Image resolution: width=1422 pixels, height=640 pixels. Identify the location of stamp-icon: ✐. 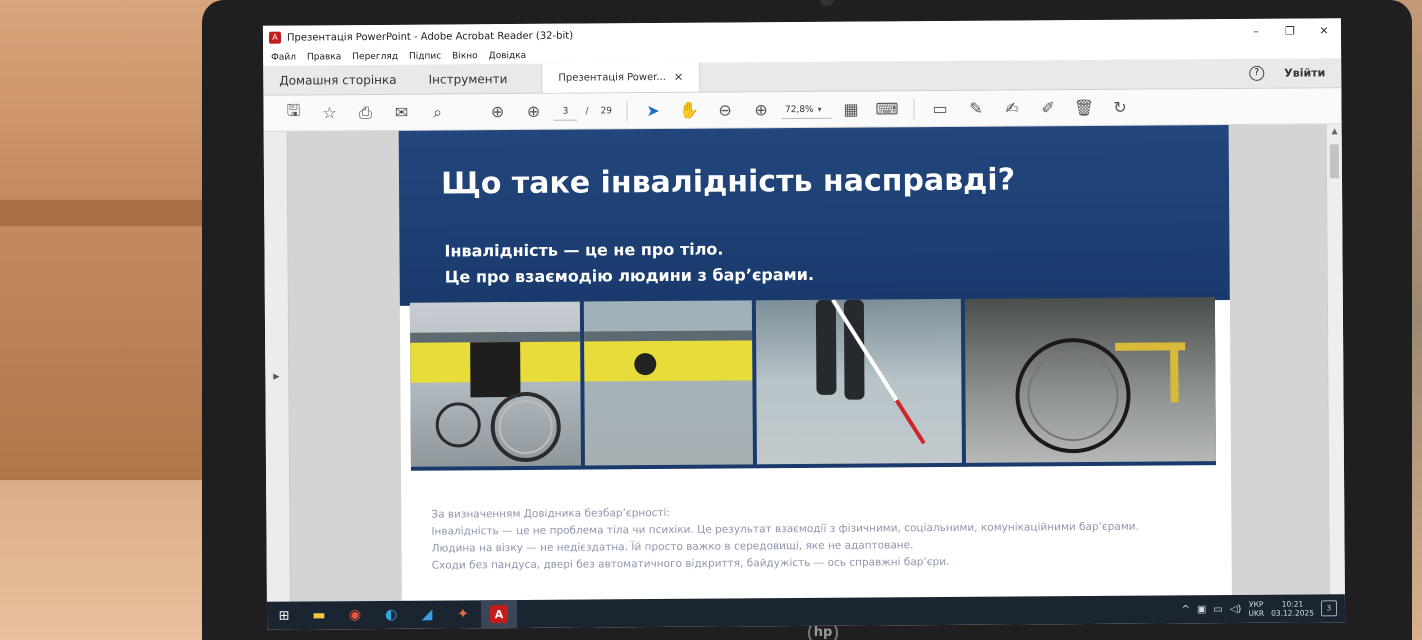
(1048, 108).